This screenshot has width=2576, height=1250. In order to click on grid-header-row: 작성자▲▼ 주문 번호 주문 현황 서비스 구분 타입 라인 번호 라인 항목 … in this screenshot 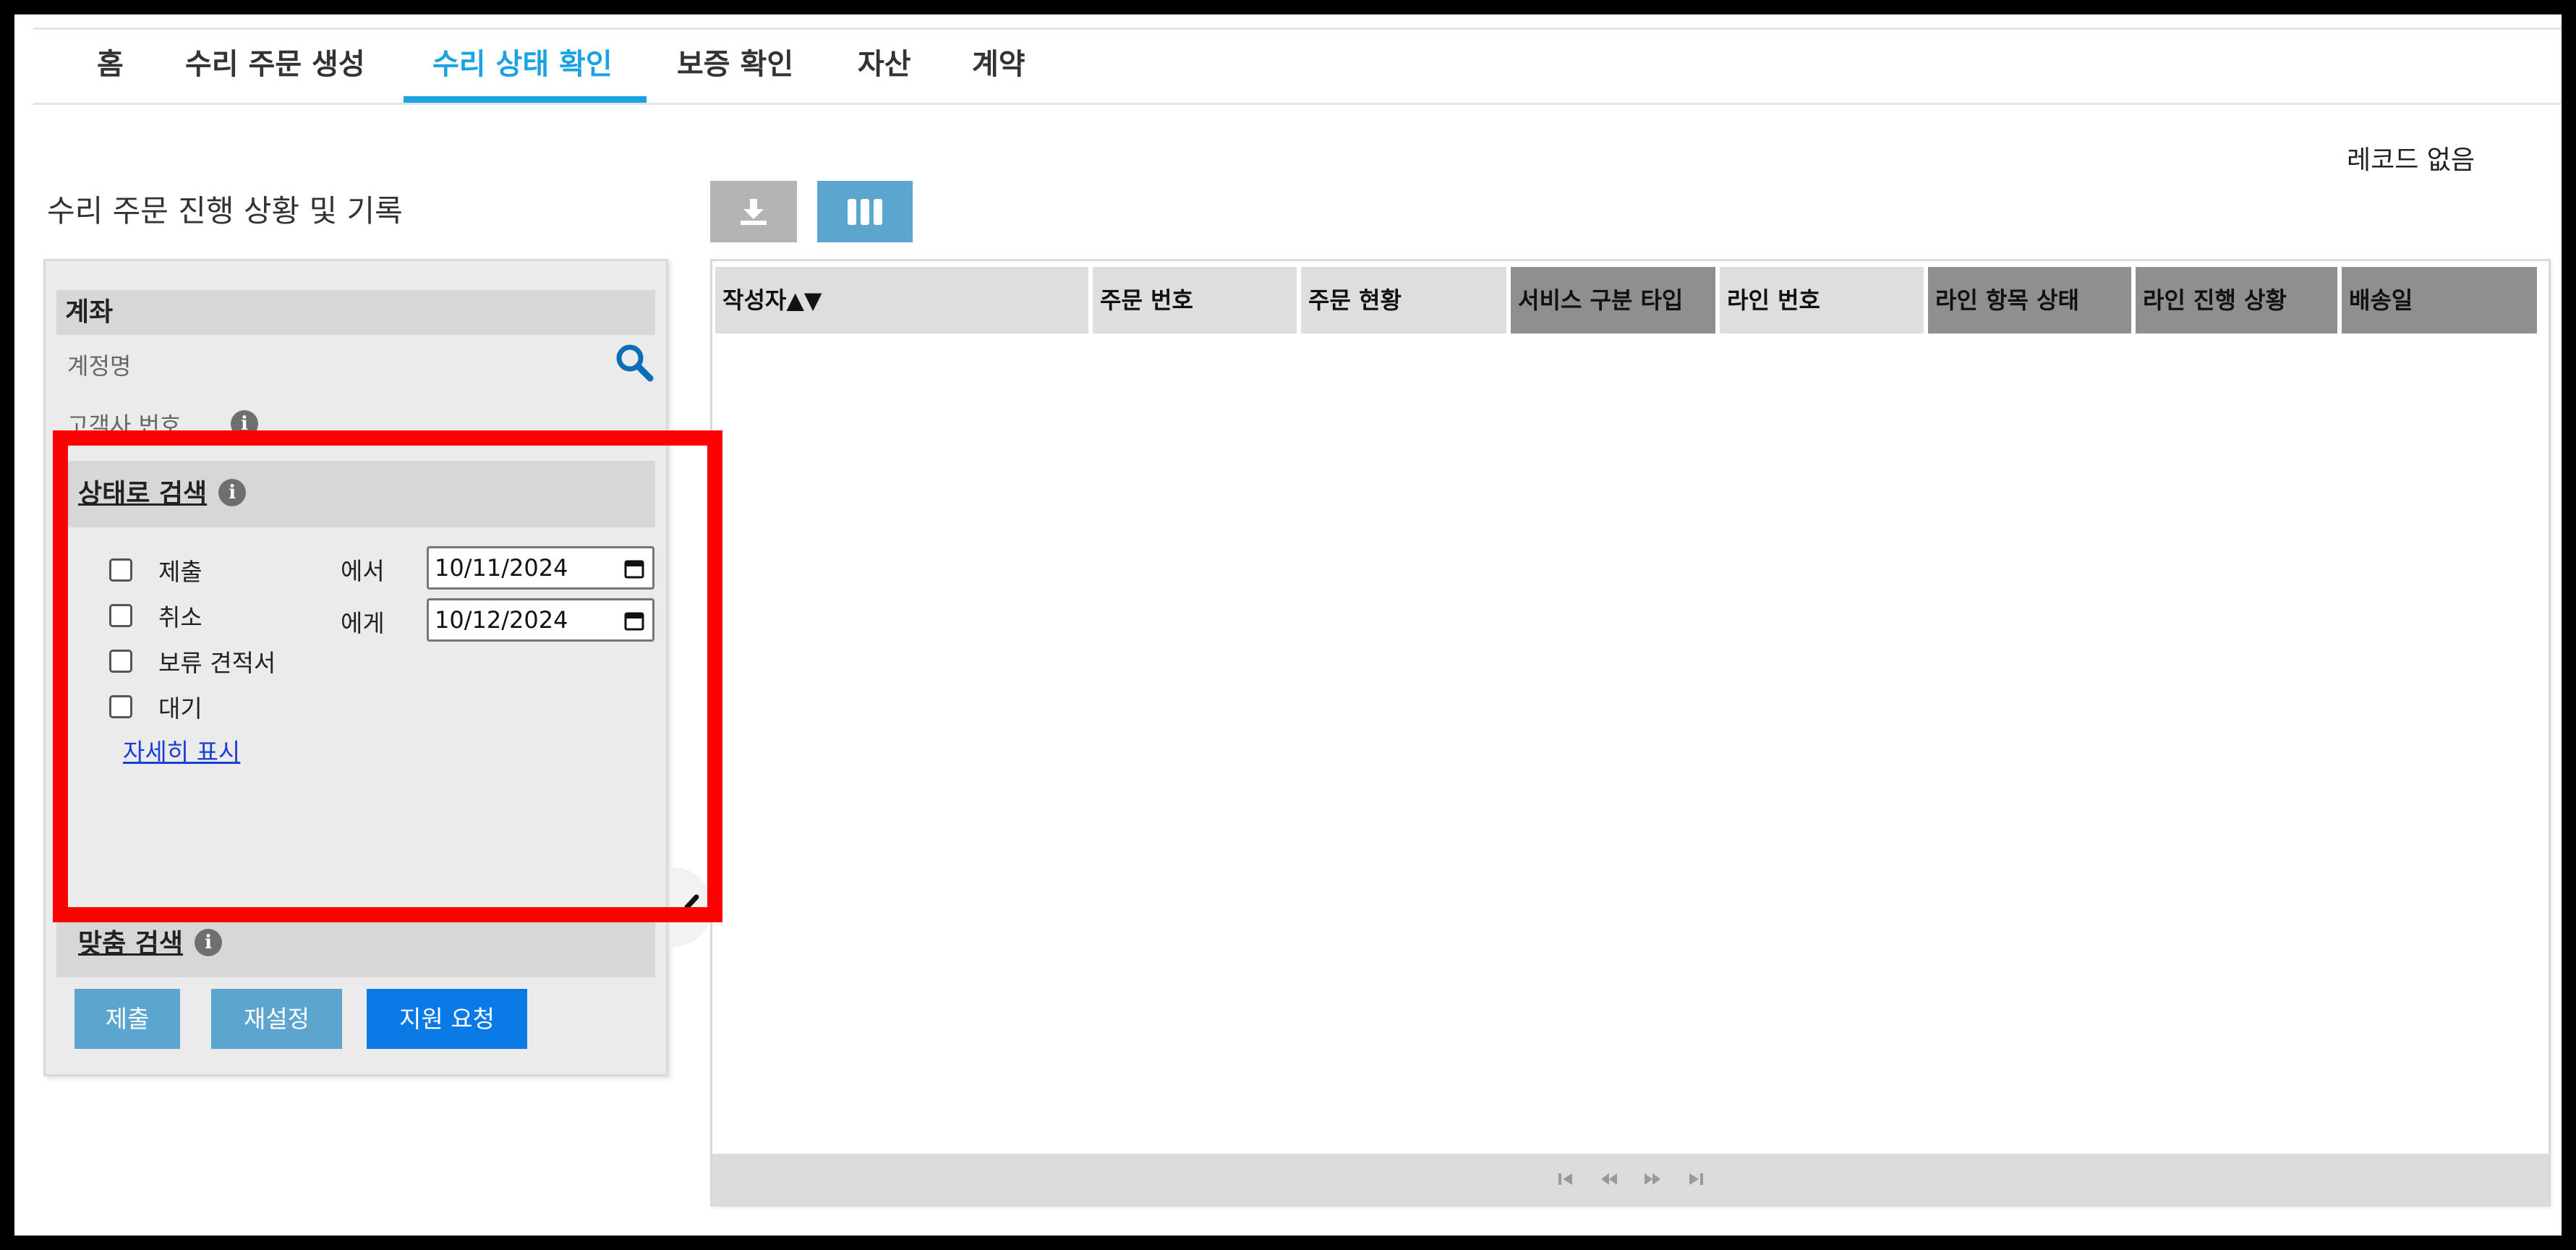, I will do `click(1628, 300)`.